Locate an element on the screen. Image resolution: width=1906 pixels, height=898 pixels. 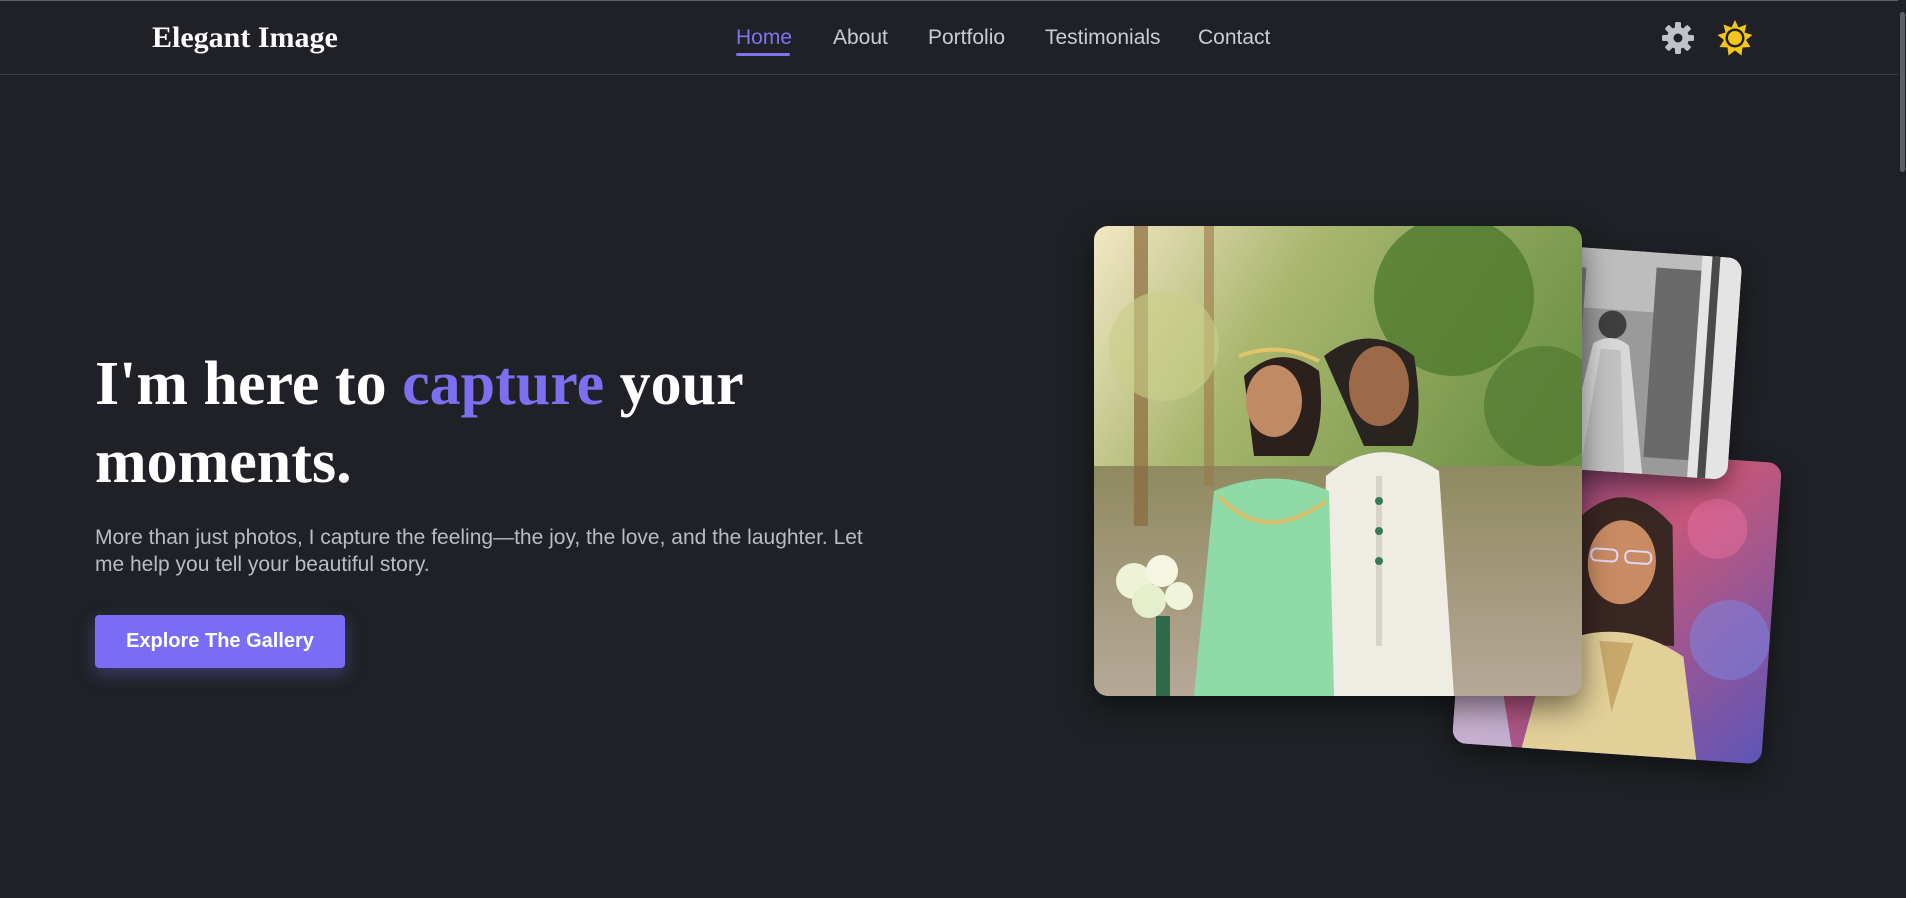
nav-active-indicator is located at coordinates (763, 54).